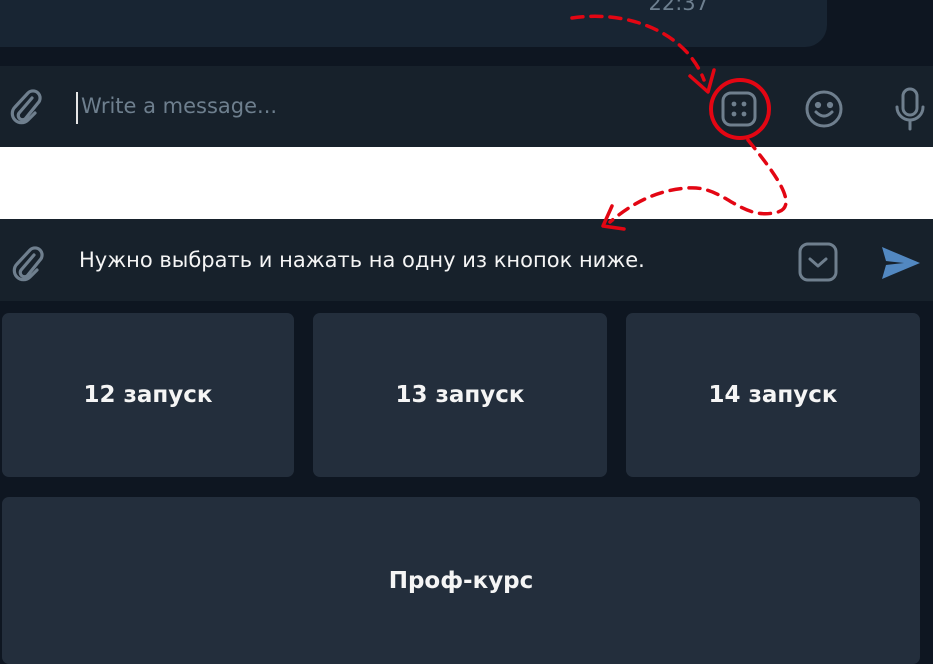 The height and width of the screenshot is (664, 933). What do you see at coordinates (773, 395) in the screenshot?
I see `keyboard-button-14-launch: 14 запуск` at bounding box center [773, 395].